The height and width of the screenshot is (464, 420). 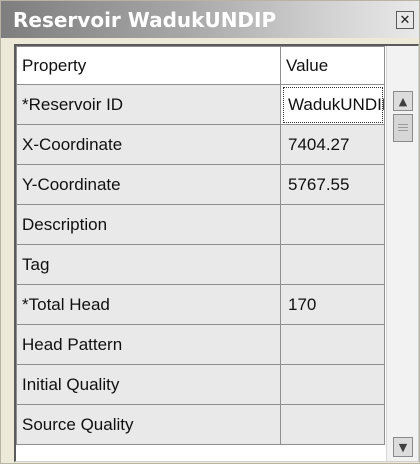 I want to click on property-name: Source Quality, so click(x=148, y=424).